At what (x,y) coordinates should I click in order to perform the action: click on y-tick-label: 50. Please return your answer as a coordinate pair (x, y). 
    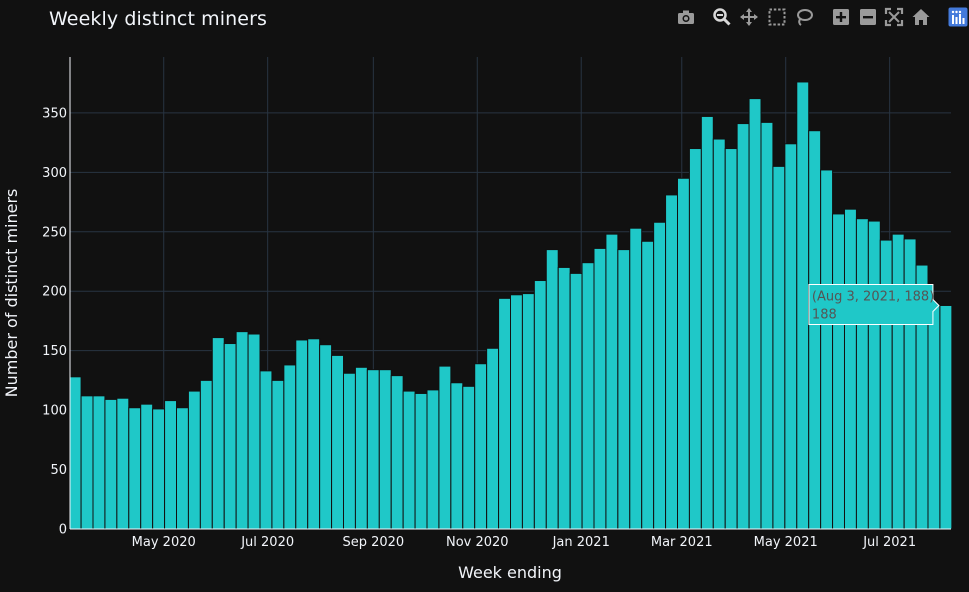
    Looking at the image, I should click on (58, 470).